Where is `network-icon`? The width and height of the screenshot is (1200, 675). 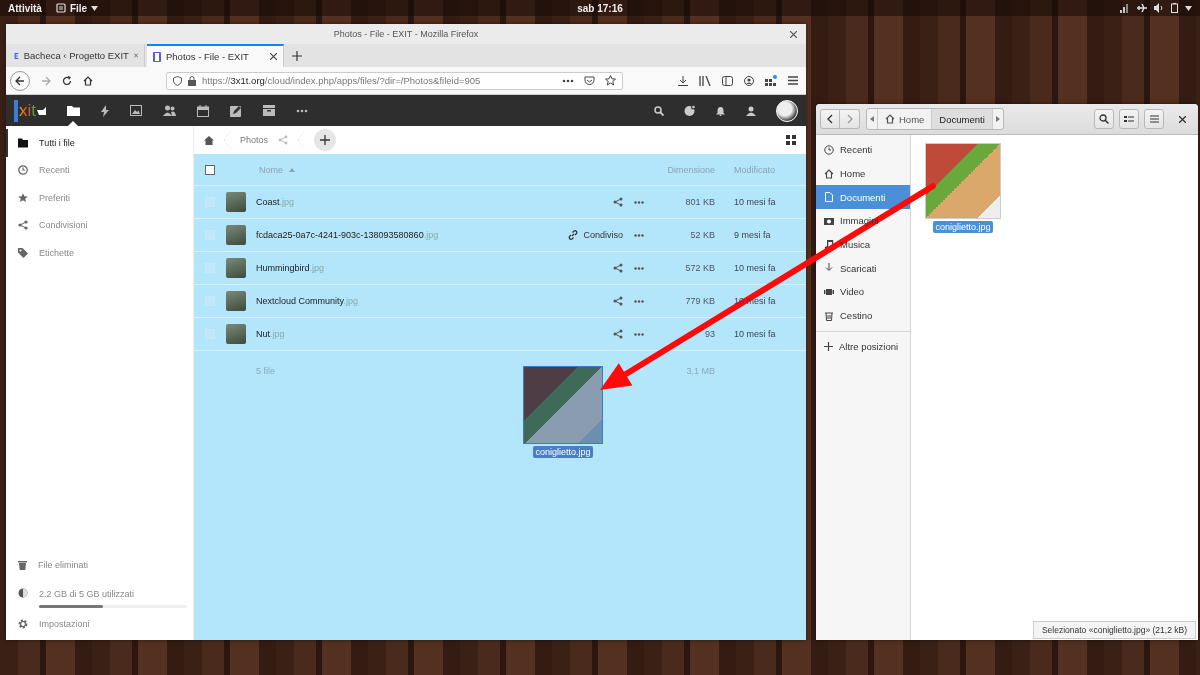 network-icon is located at coordinates (1125, 8).